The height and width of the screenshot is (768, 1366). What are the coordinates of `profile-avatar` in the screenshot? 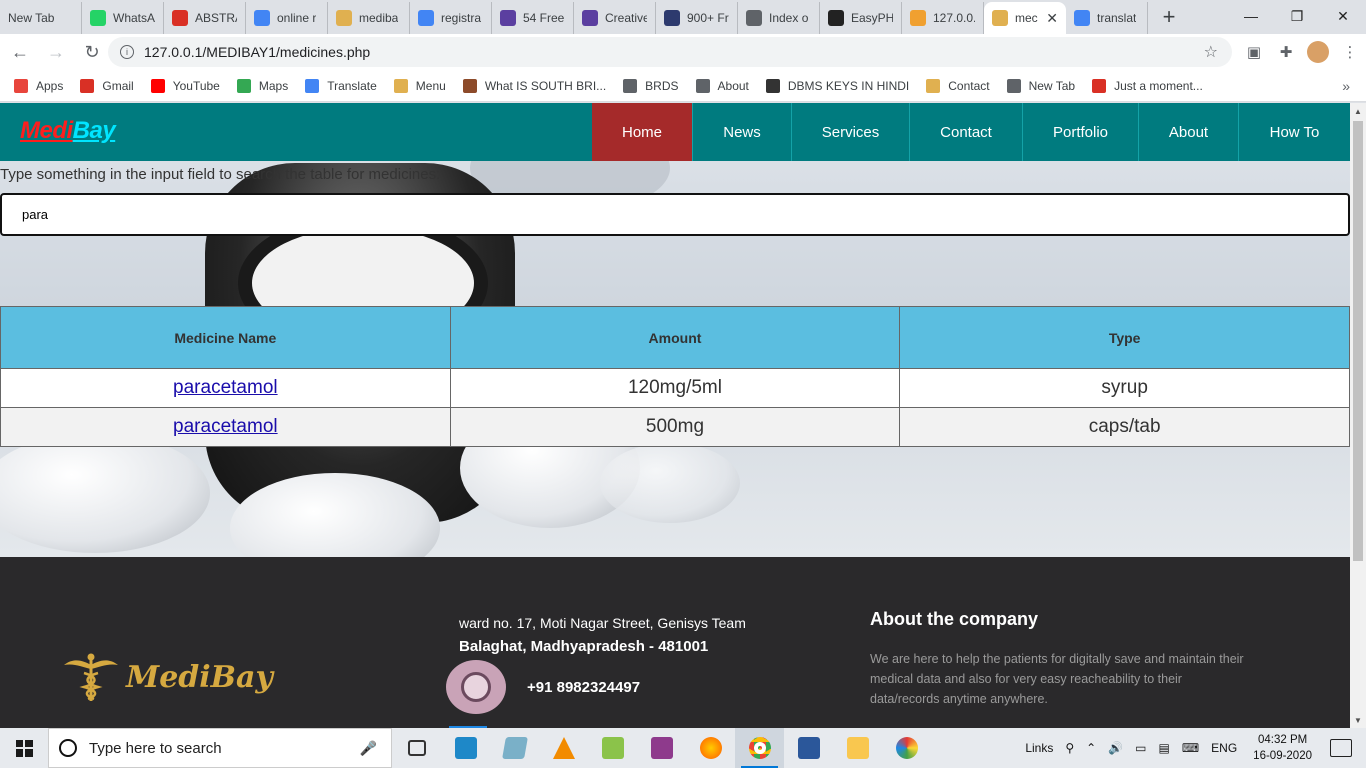 It's located at (1318, 52).